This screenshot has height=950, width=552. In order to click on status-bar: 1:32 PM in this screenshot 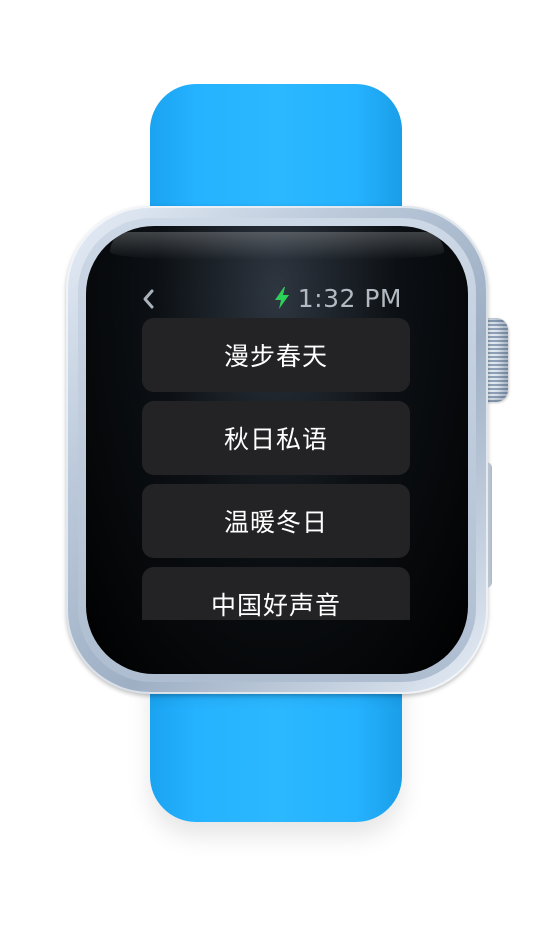, I will do `click(338, 298)`.